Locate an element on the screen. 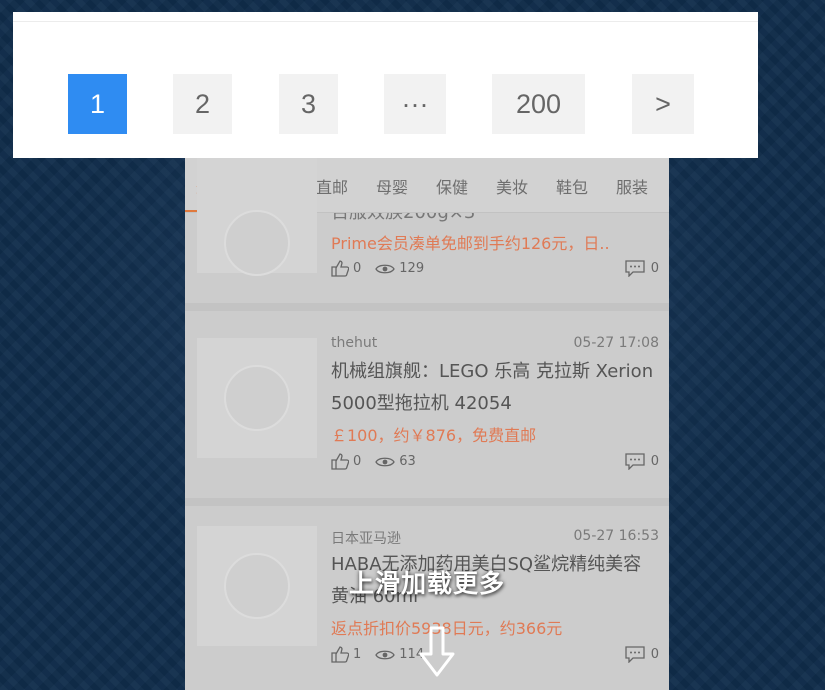 The image size is (825, 690). page-button-1: 1 is located at coordinates (97, 104).